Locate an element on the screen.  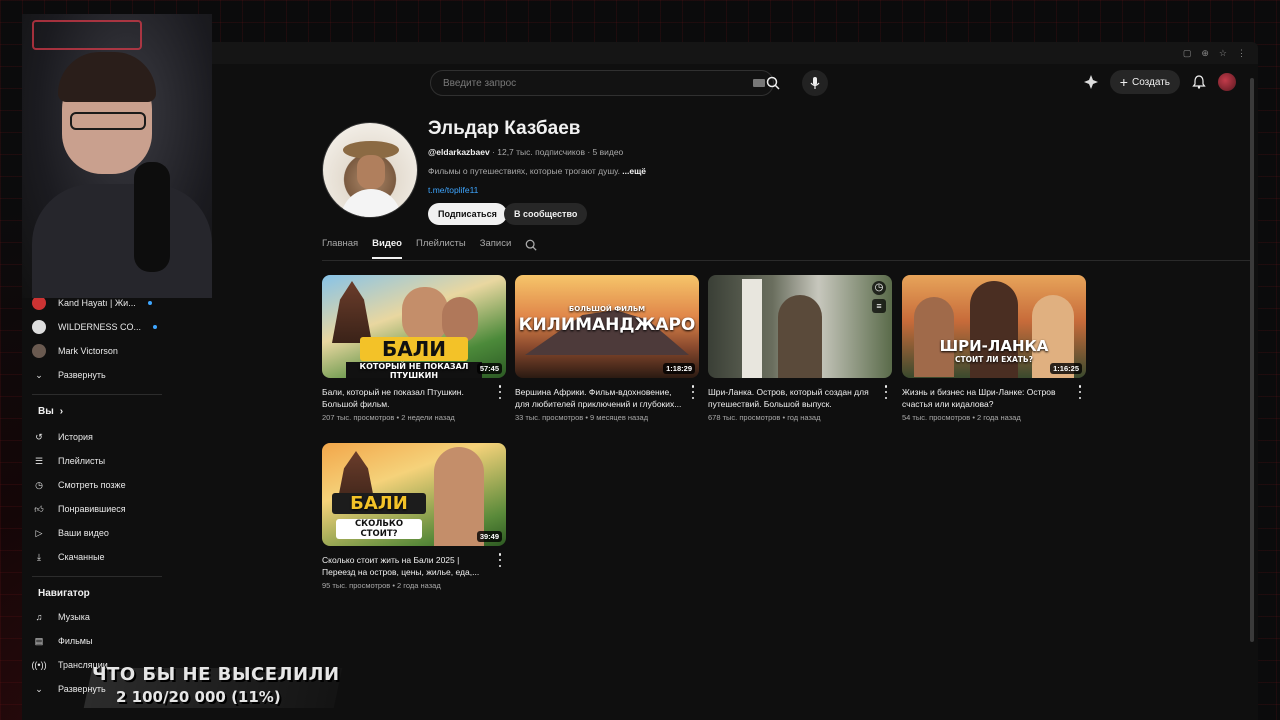
channel-avatar is located at coordinates (39, 303).